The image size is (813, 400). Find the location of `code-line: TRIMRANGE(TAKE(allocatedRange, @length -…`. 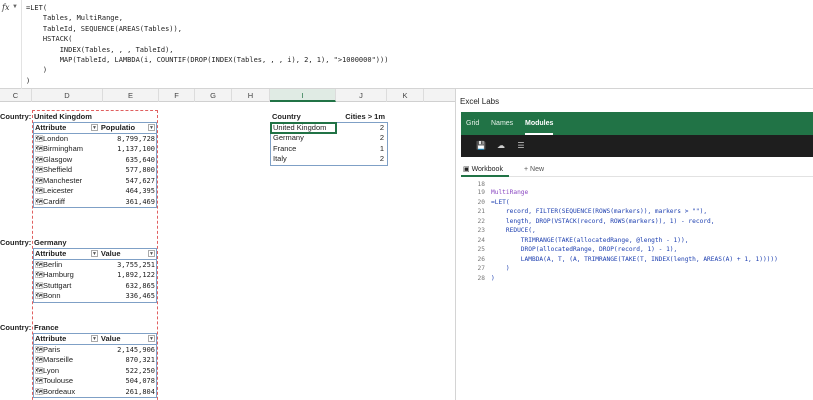

code-line: TRIMRANGE(TAKE(allocatedRange, @length -… is located at coordinates (590, 240).